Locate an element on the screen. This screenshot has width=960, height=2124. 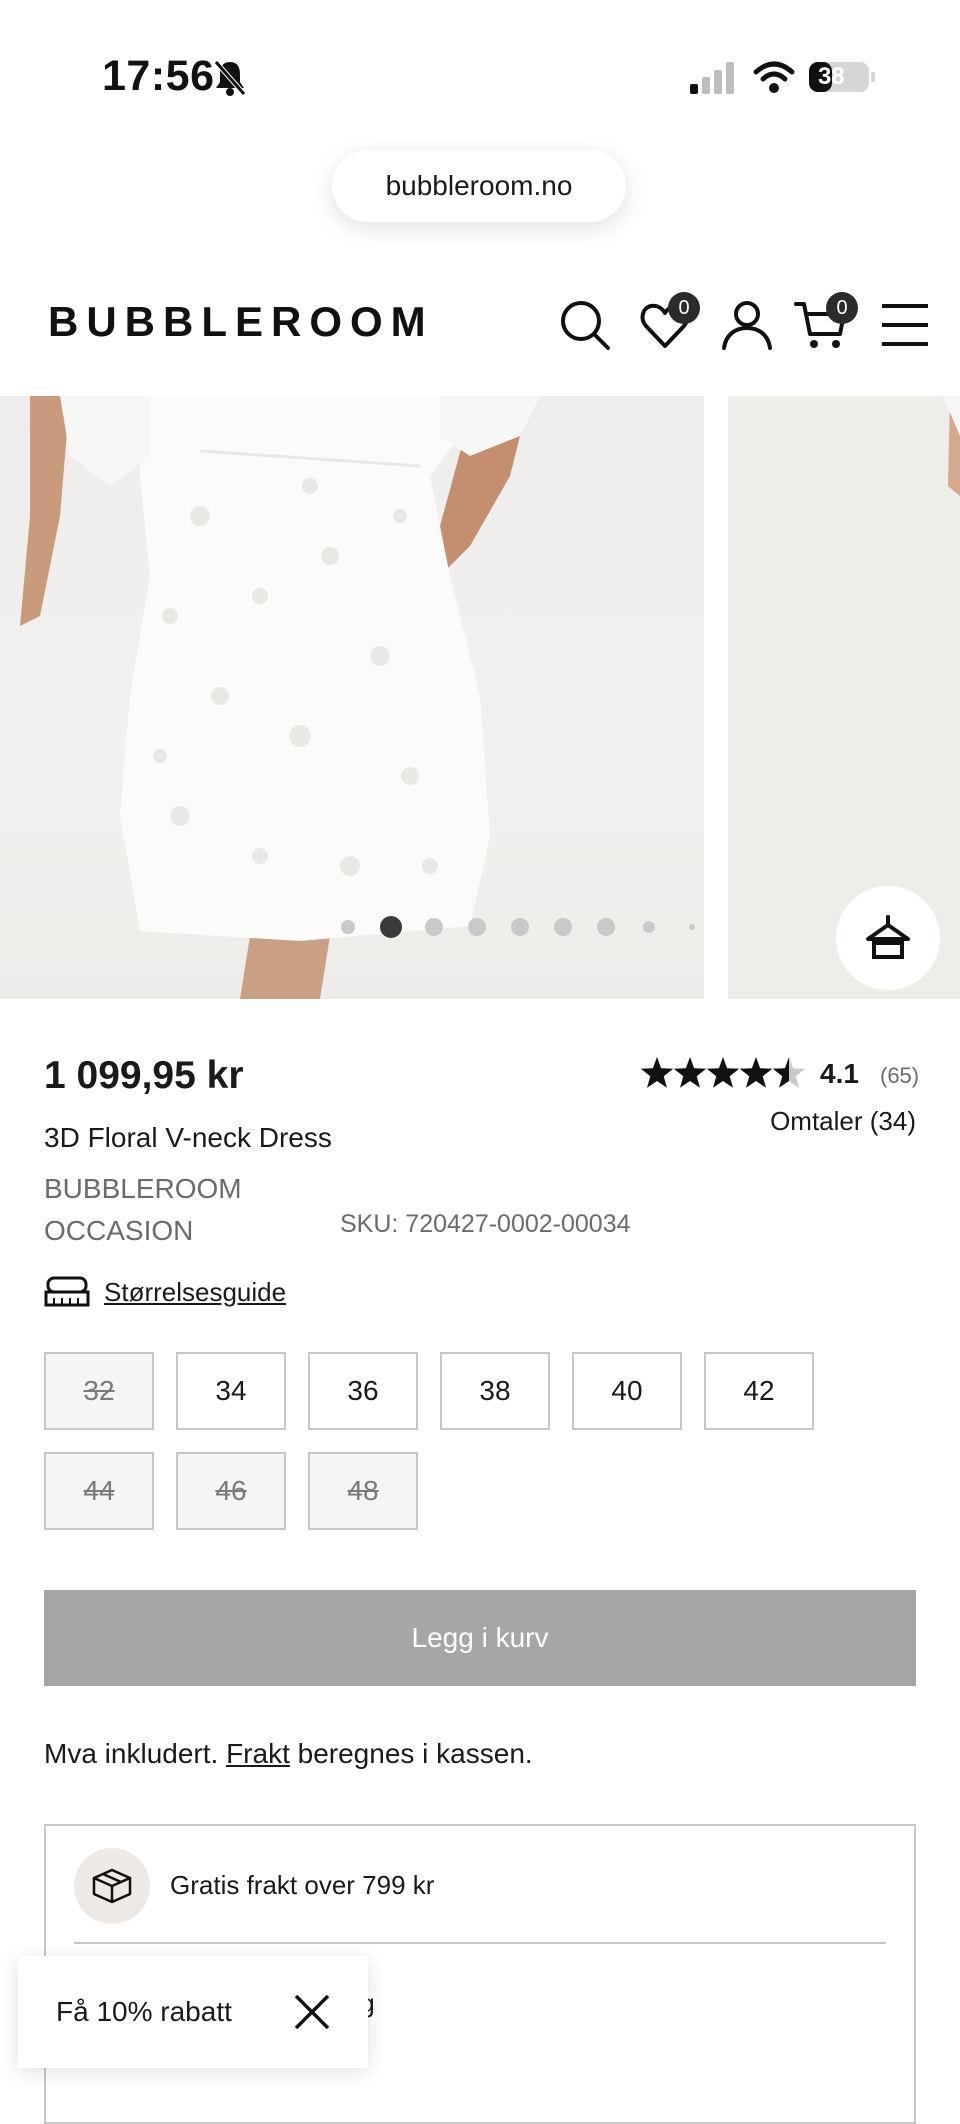
wishlist-button: 0 is located at coordinates (669, 325).